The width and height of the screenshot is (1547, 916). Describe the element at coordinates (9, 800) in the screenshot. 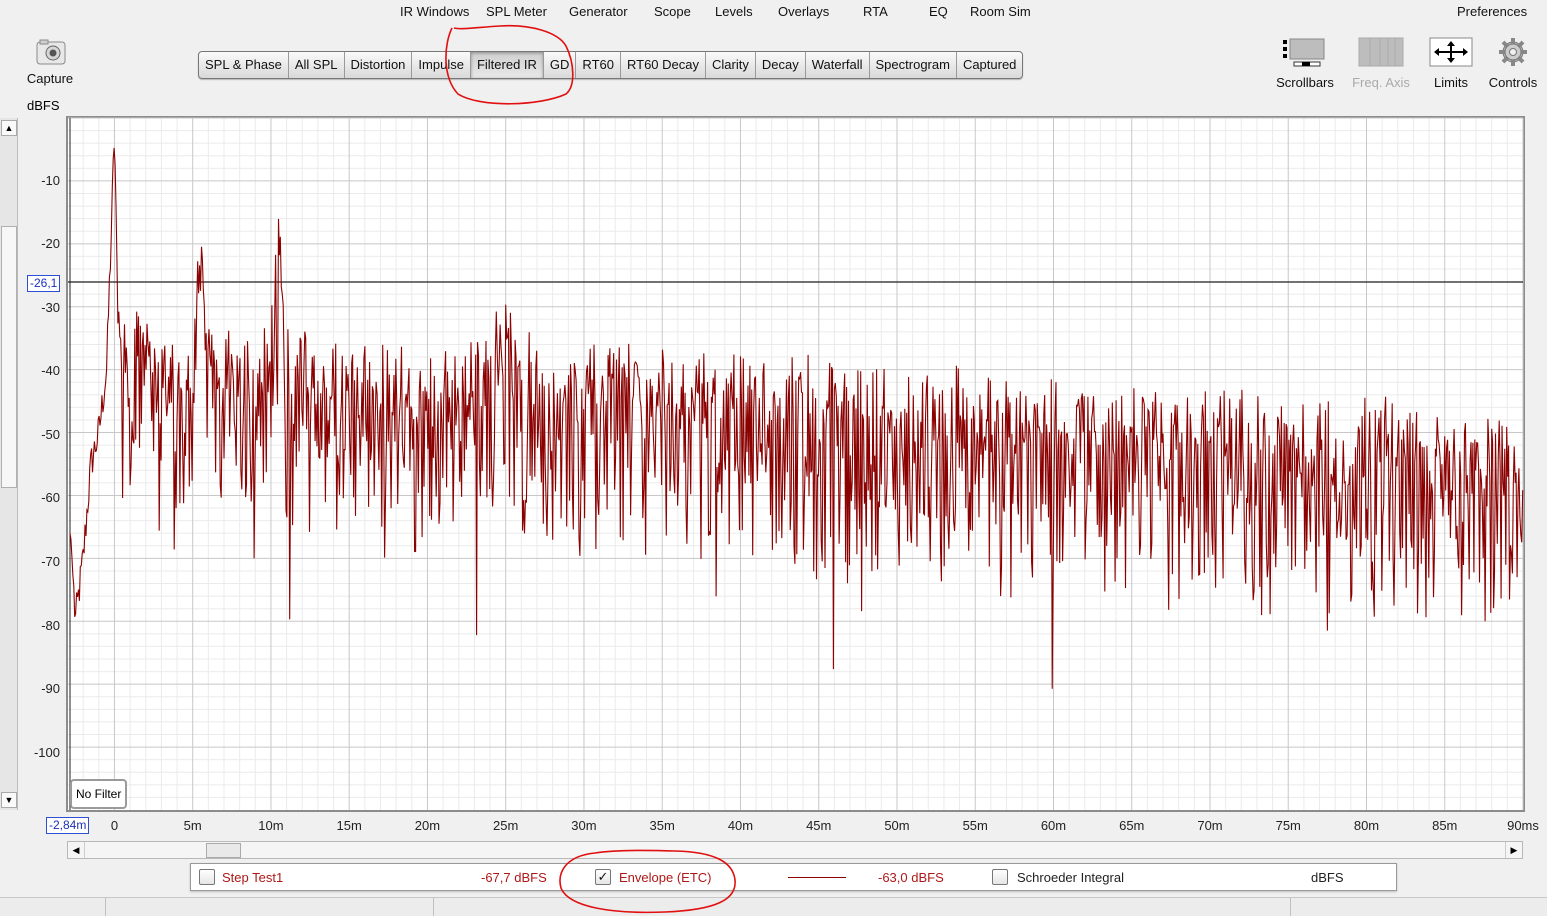

I see `scroll-down-arrow-icon: ▼` at that location.